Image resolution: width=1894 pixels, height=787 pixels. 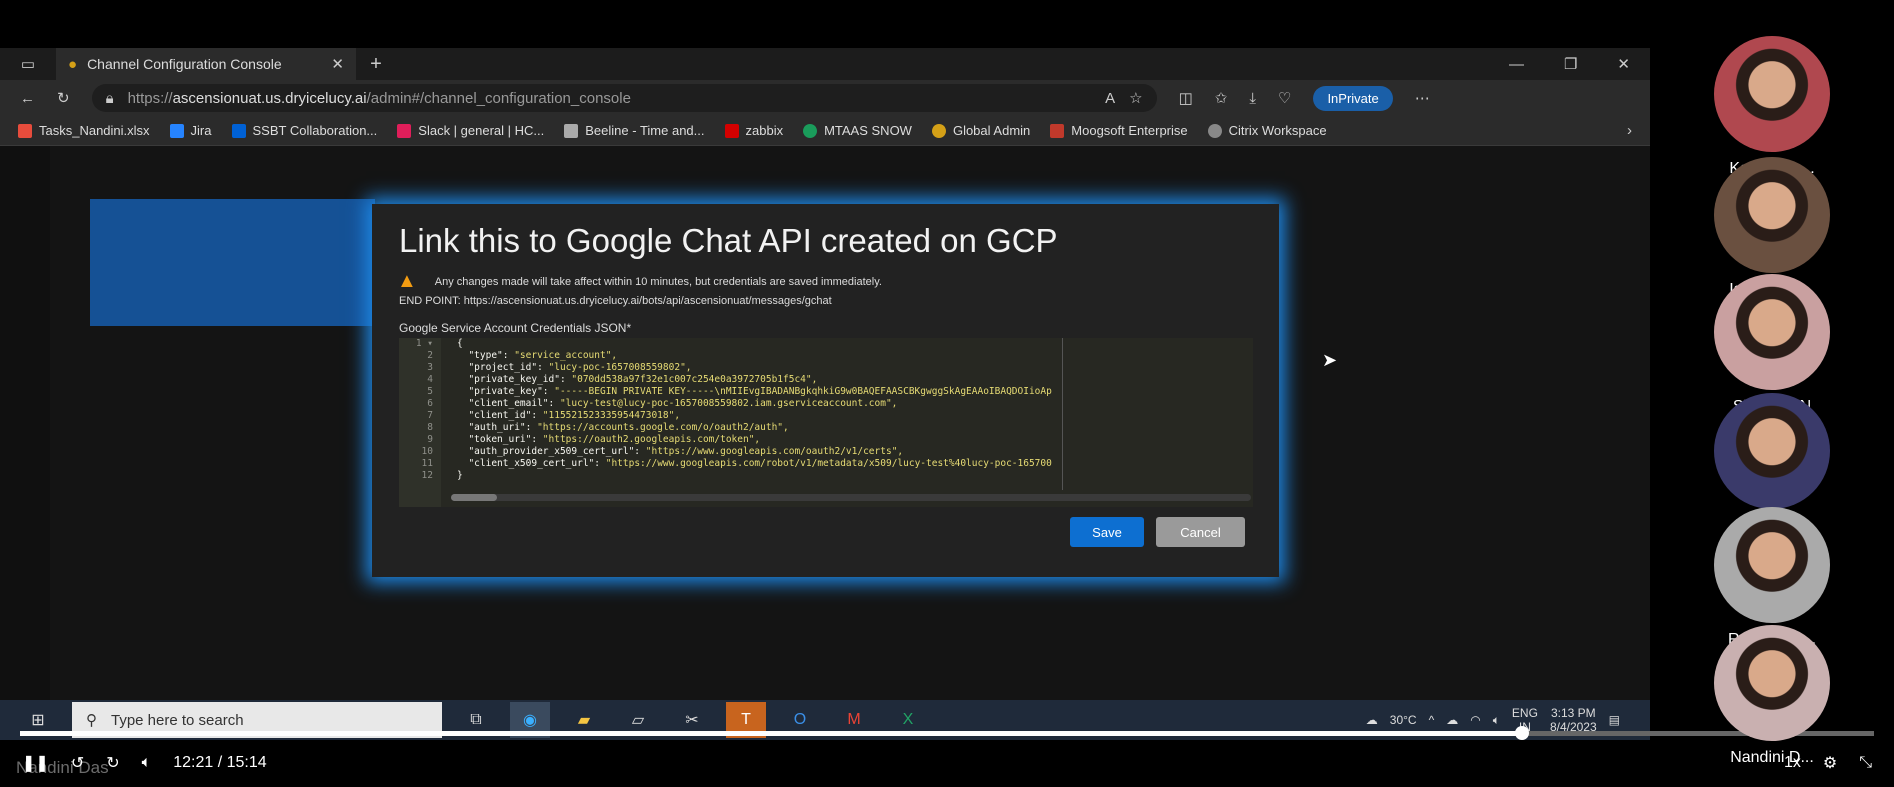 I want to click on code-line: "type": "service_account",, so click(x=537, y=355).